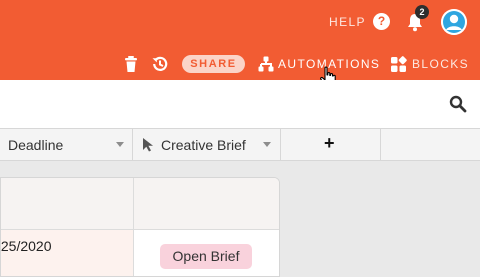  What do you see at coordinates (203, 145) in the screenshot?
I see `column-label: Creative Brief` at bounding box center [203, 145].